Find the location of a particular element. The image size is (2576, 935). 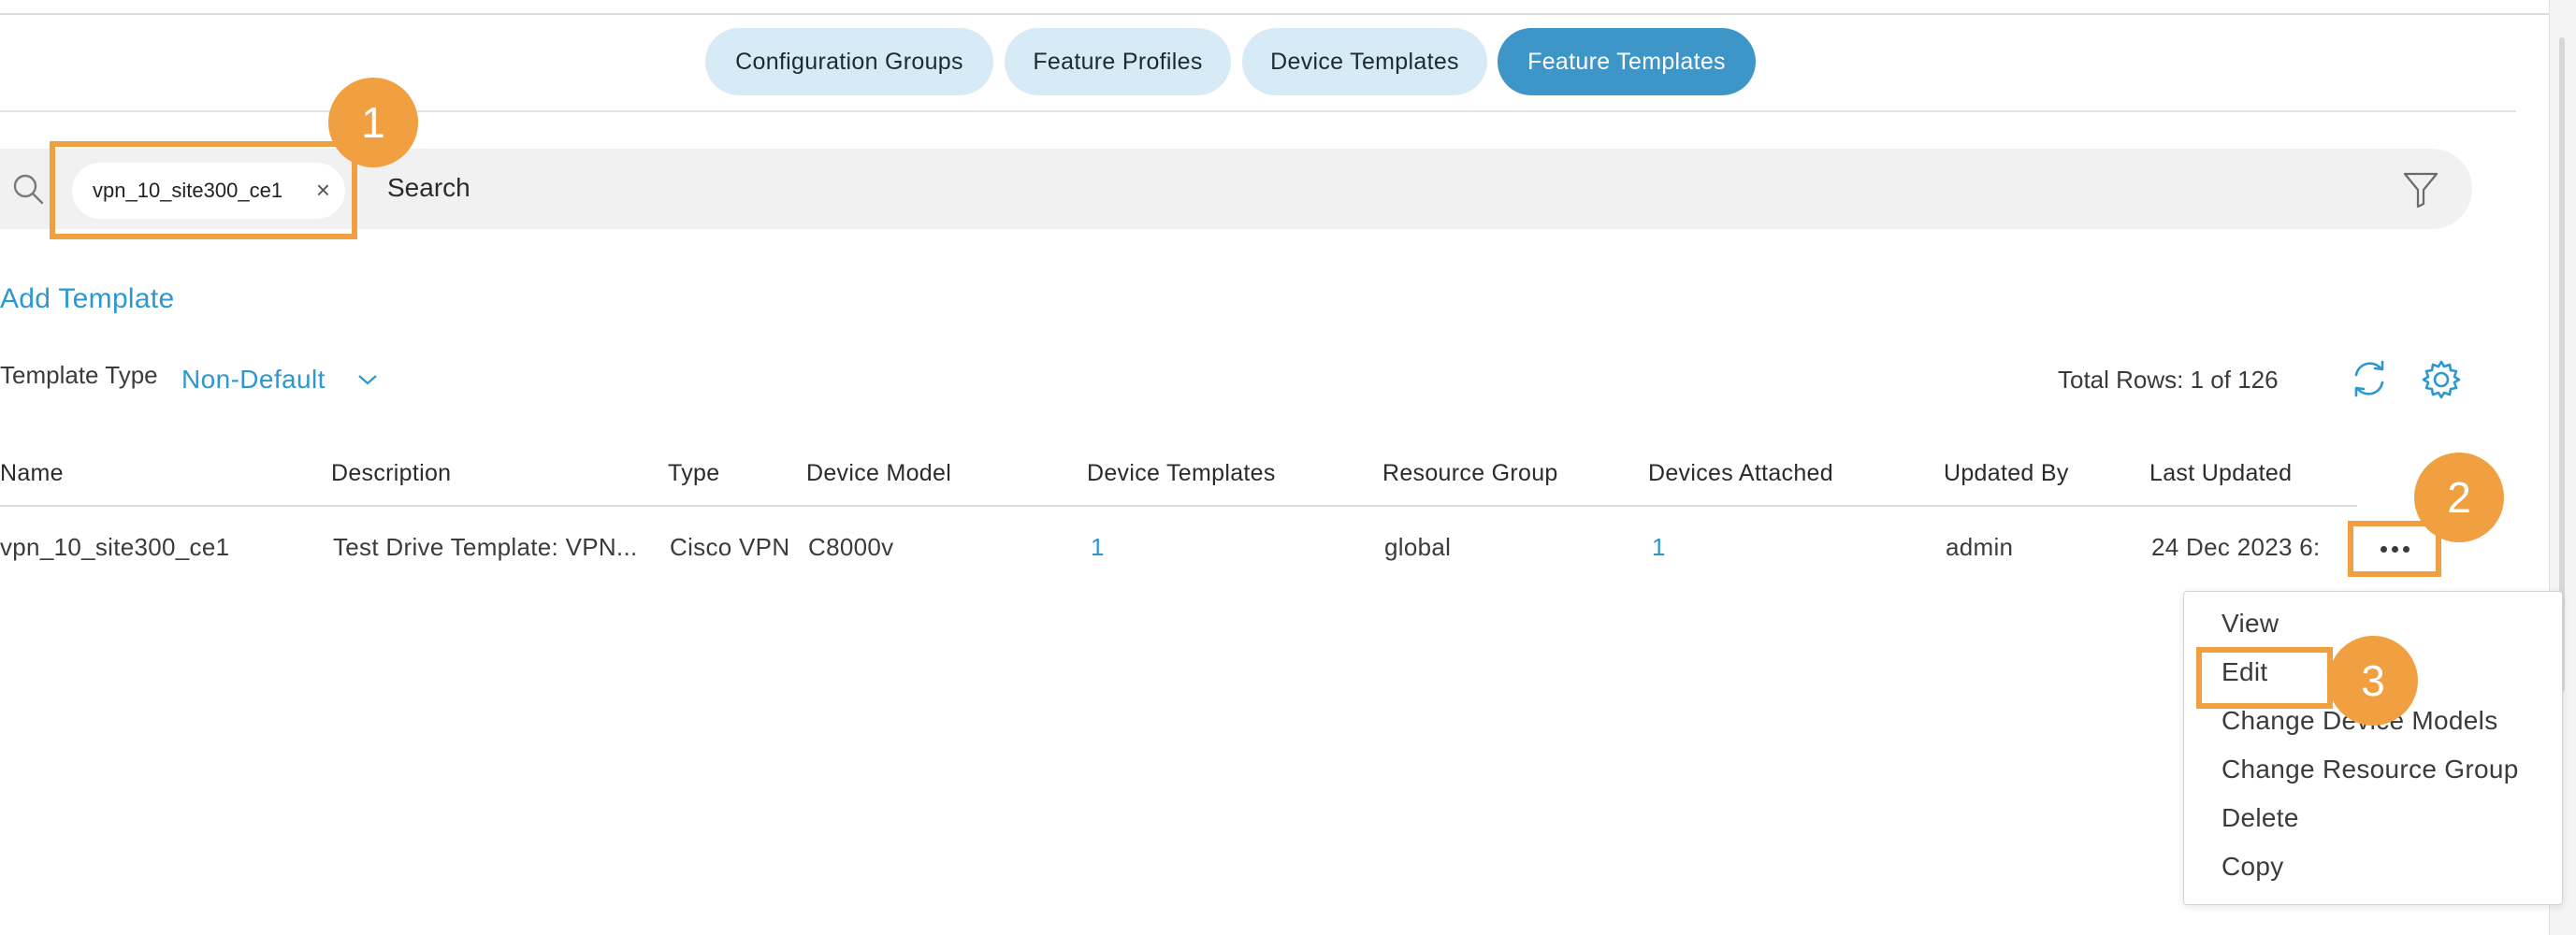

total-rows: Total Rows: 1 of 126 is located at coordinates (2169, 380).